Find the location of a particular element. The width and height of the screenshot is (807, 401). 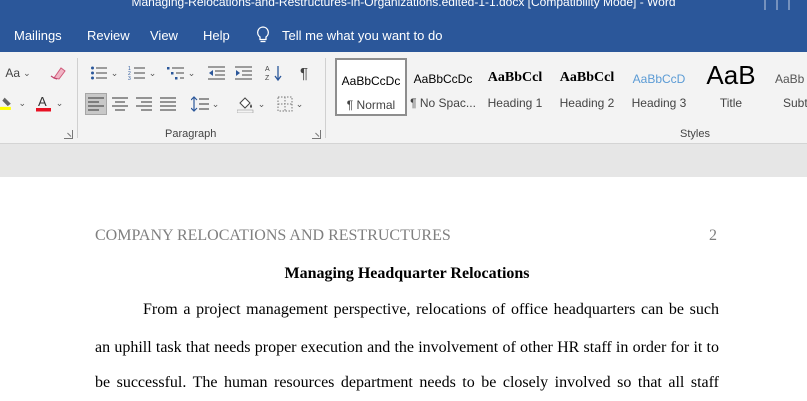

pilcrow-icon: ¶ is located at coordinates (304, 73).